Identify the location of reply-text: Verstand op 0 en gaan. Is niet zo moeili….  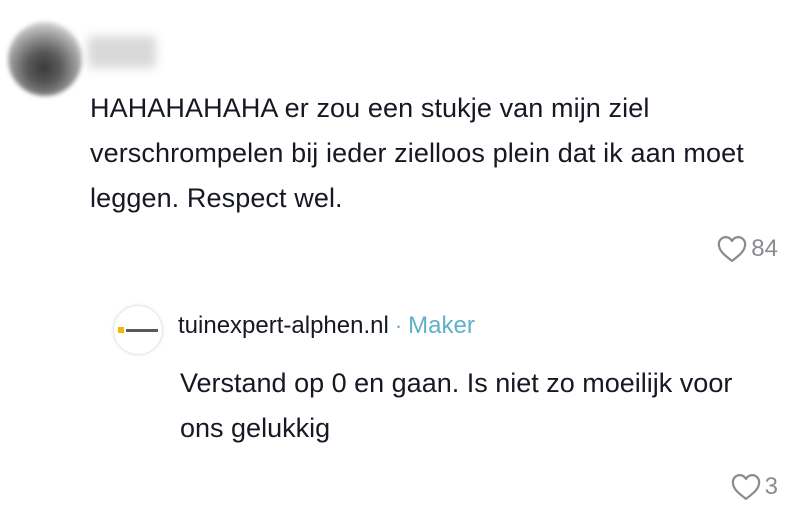
(456, 405).